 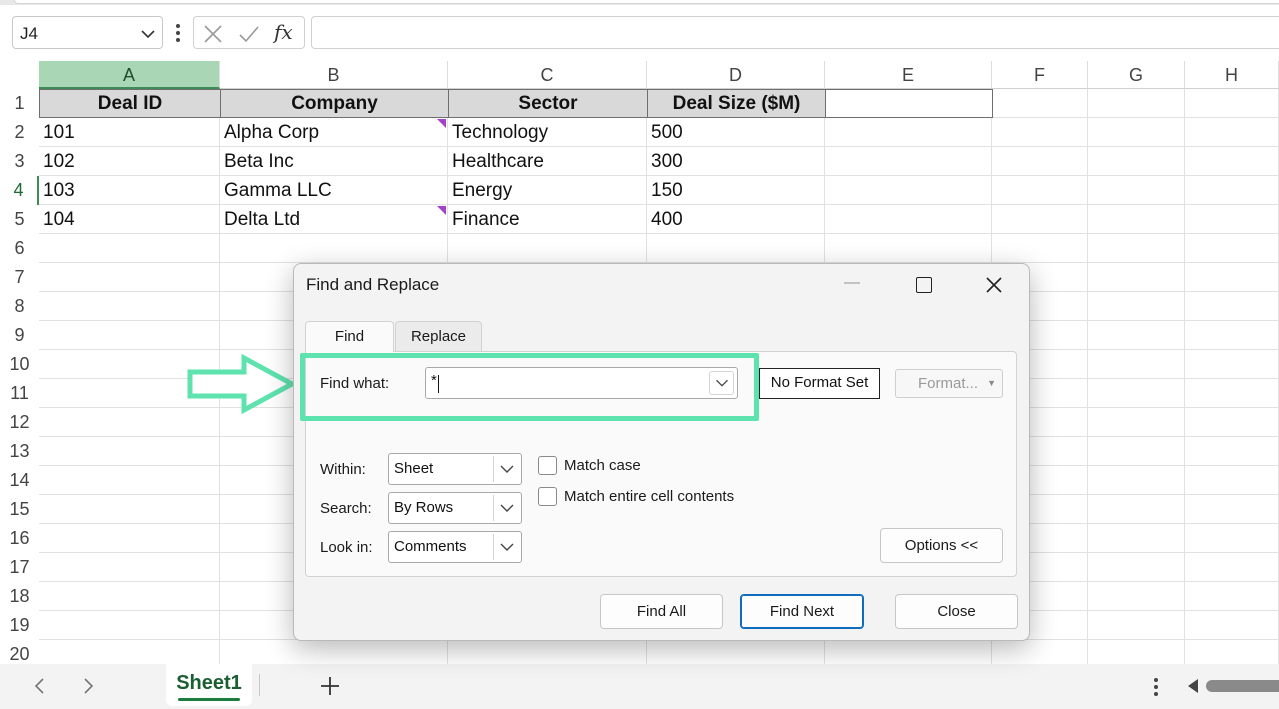 I want to click on header-cell-b1: Company, so click(x=334, y=103).